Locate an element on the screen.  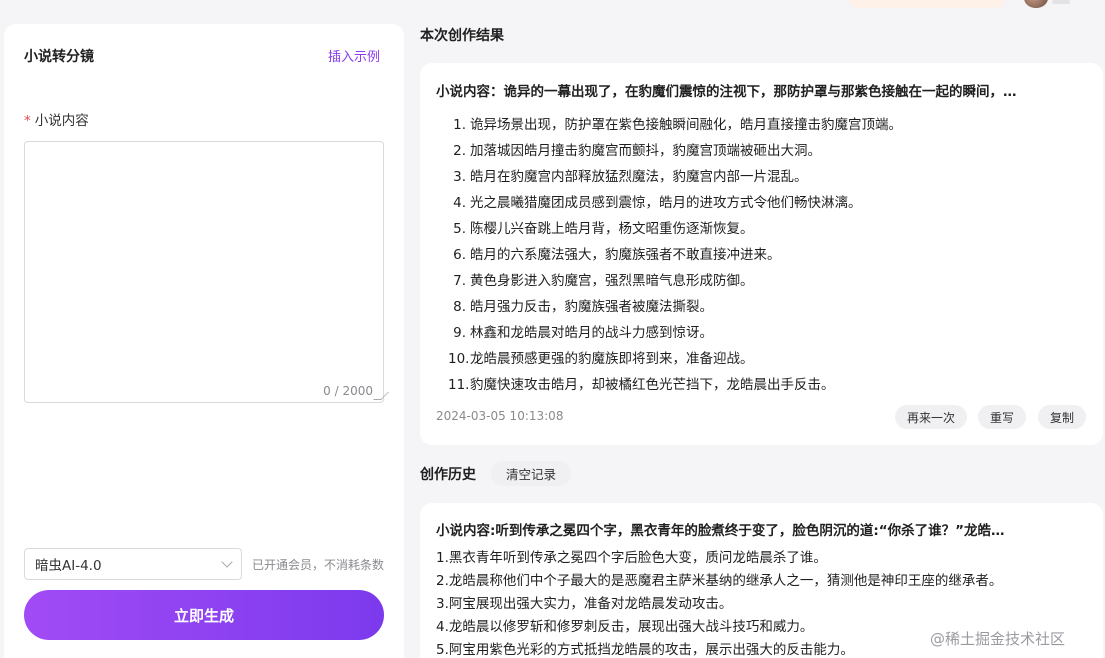
result-item: 10. 龙皓晨预感更强的豹魔族即将到来，准备迎战。 is located at coordinates (767, 359).